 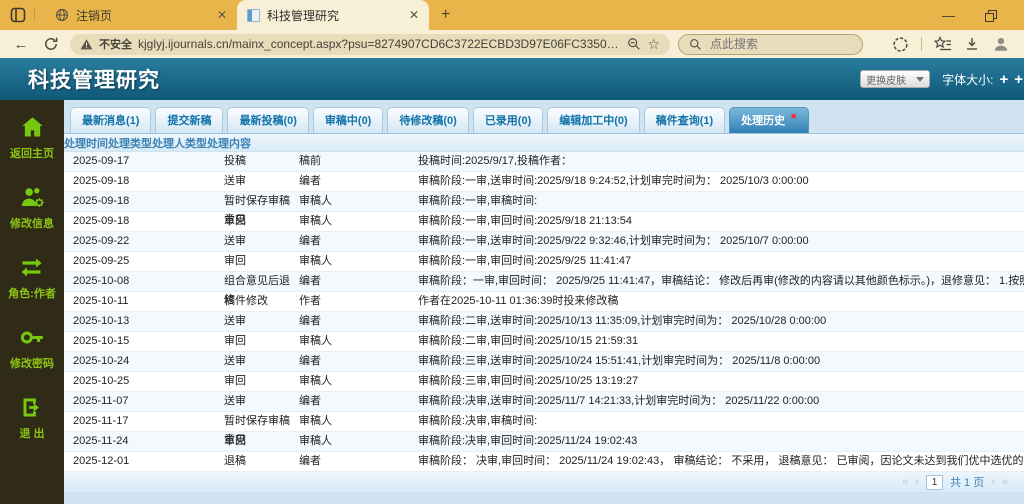 I want to click on process-tab-label: 已录用(0), so click(x=508, y=121).